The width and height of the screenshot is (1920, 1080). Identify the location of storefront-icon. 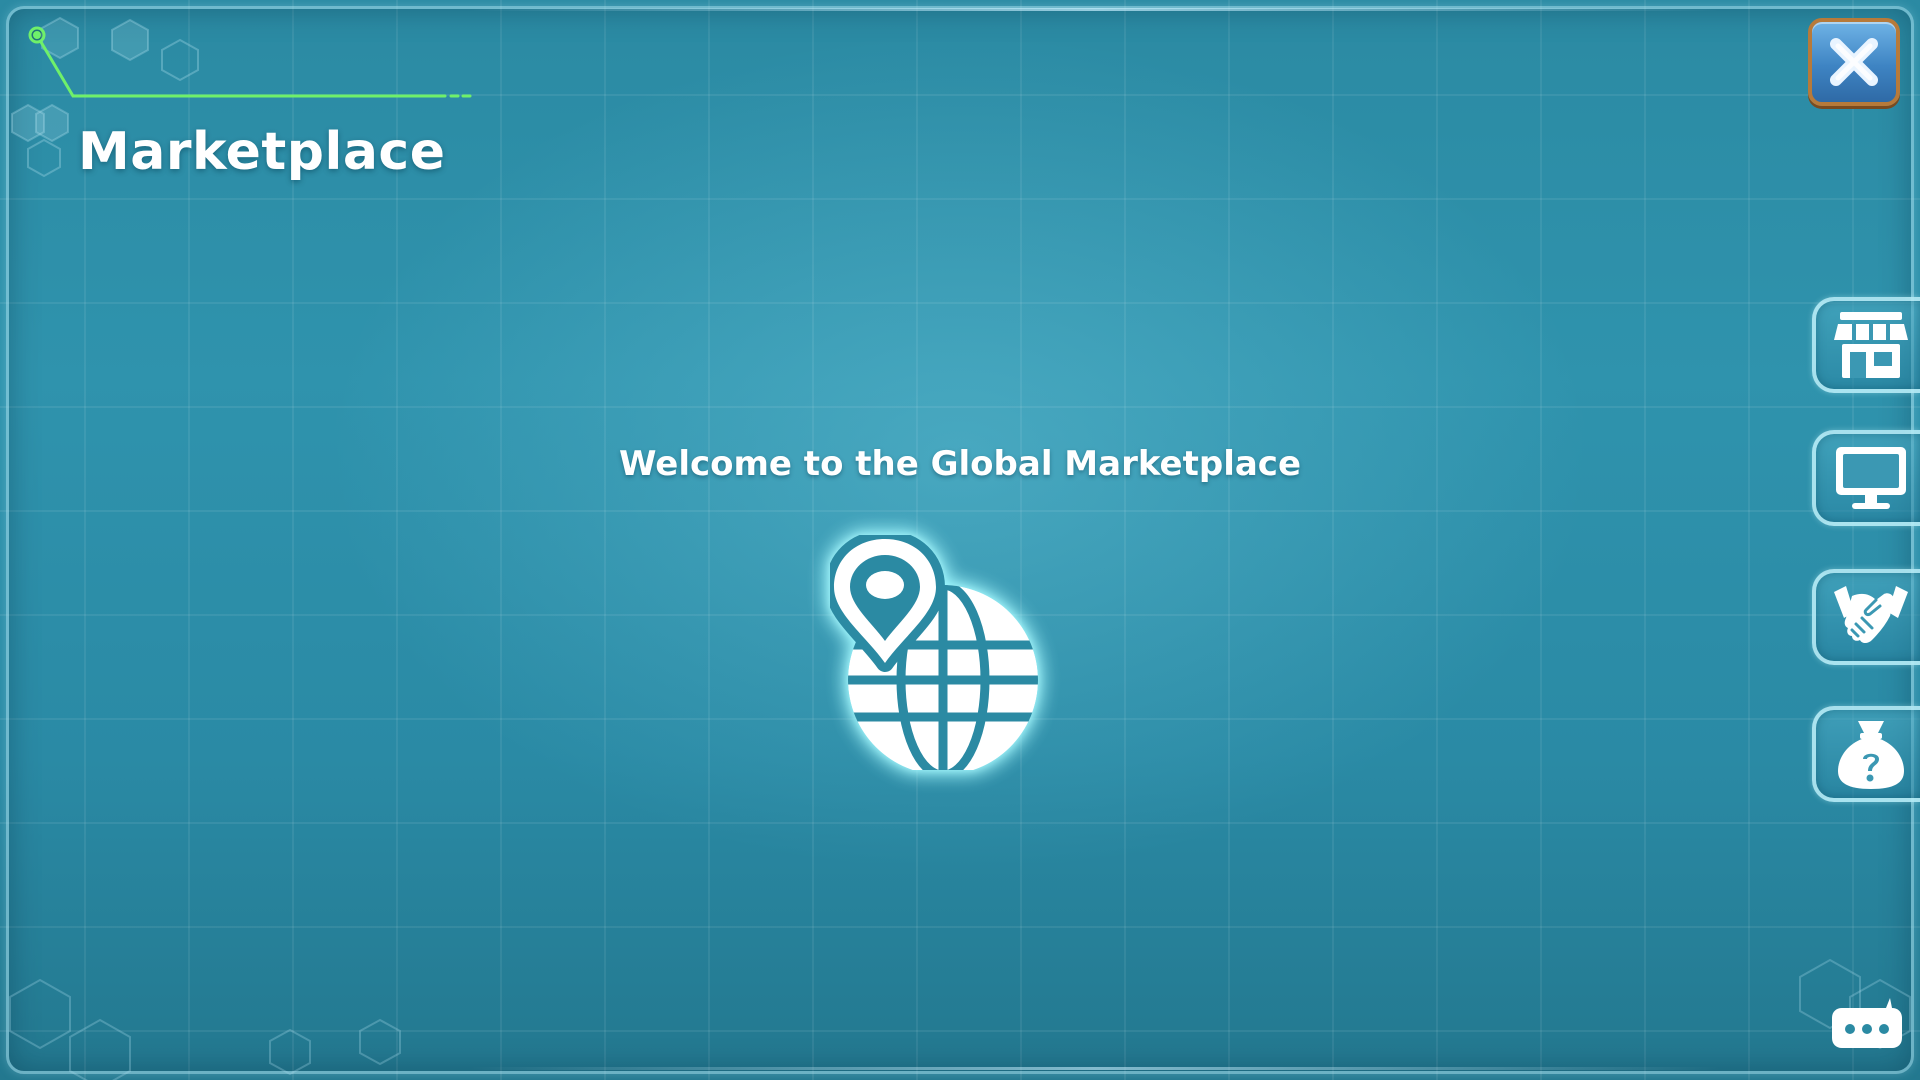
(1871, 345).